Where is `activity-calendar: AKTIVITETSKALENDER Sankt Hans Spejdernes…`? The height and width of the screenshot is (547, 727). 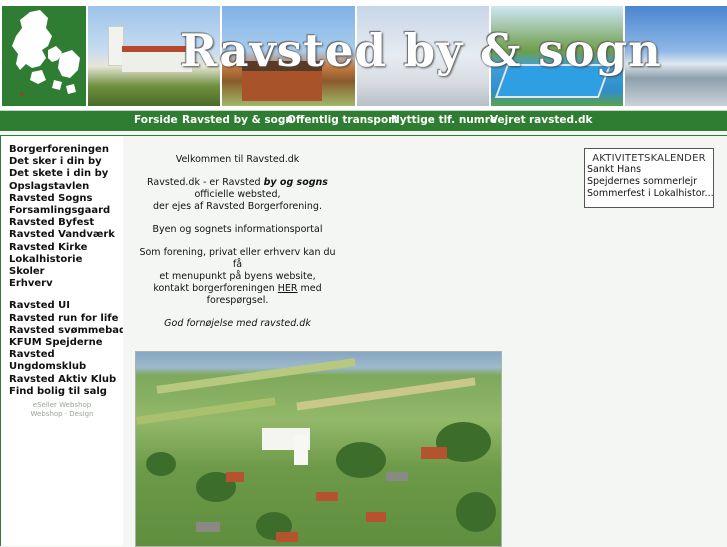
activity-calendar: AKTIVITETSKALENDER Sankt Hans Spejdernes… is located at coordinates (649, 178).